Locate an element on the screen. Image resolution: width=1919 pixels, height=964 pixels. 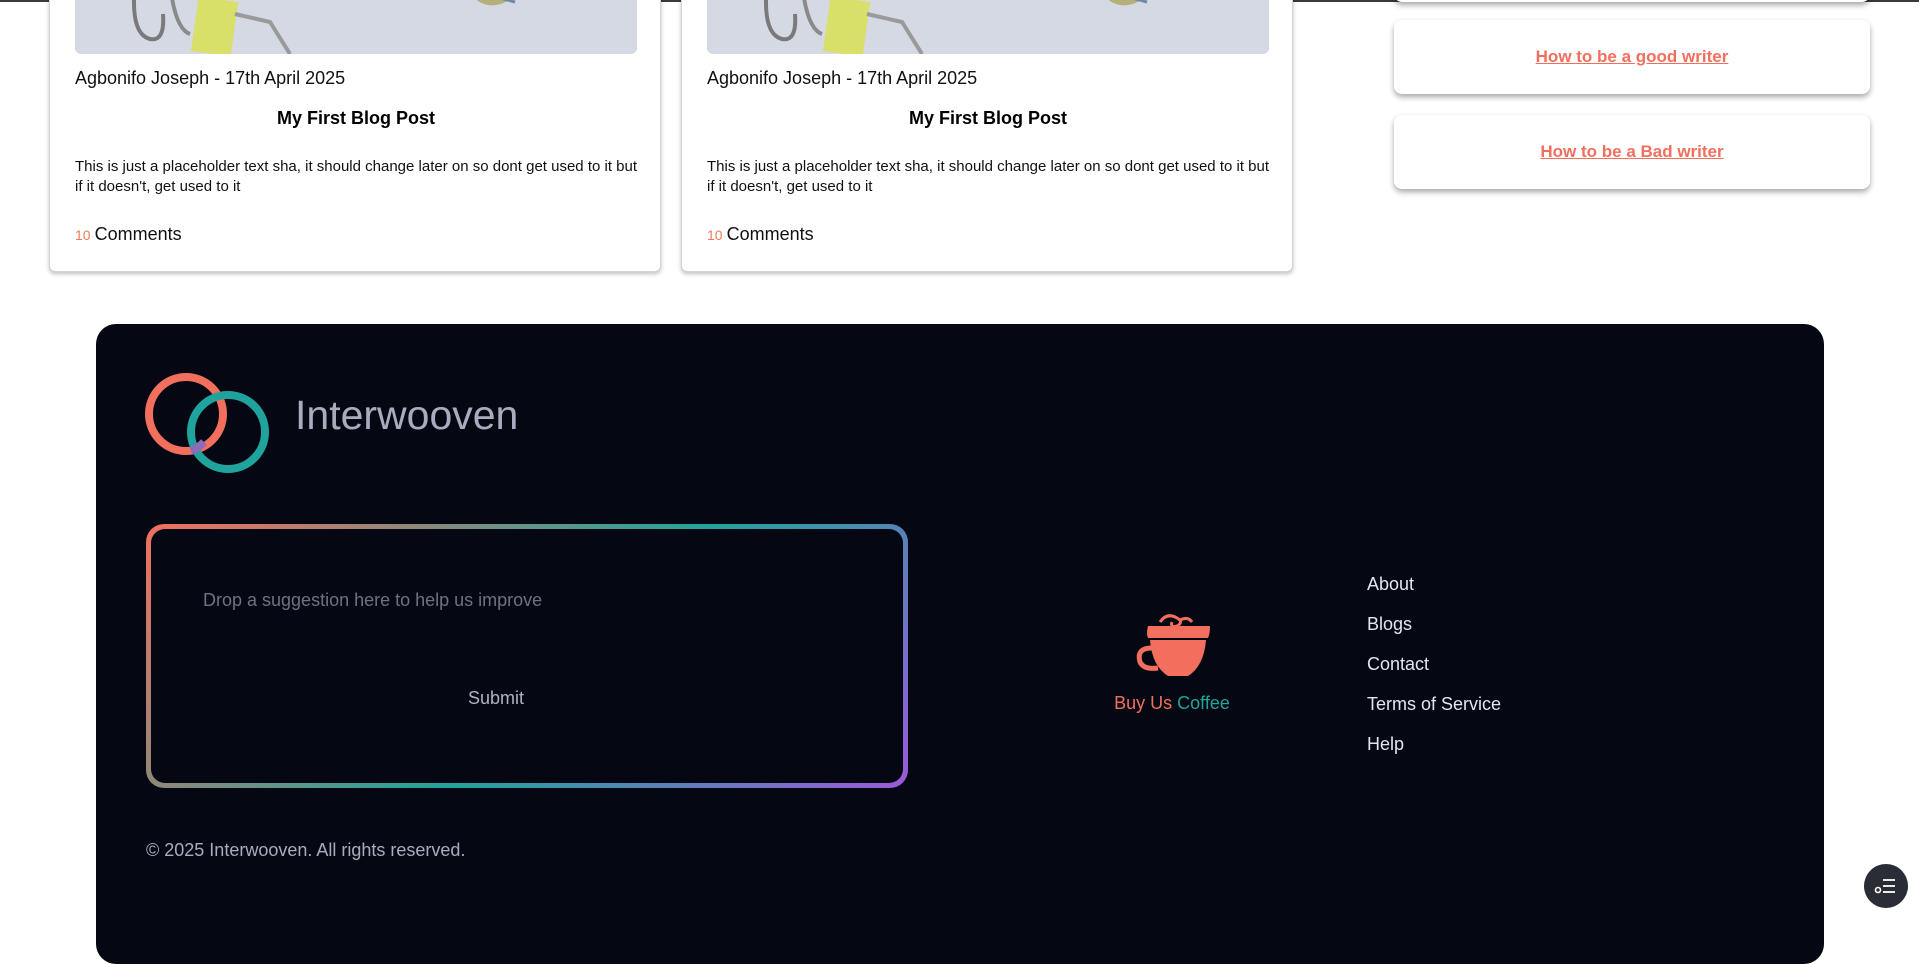
floating-menu-button is located at coordinates (1886, 886).